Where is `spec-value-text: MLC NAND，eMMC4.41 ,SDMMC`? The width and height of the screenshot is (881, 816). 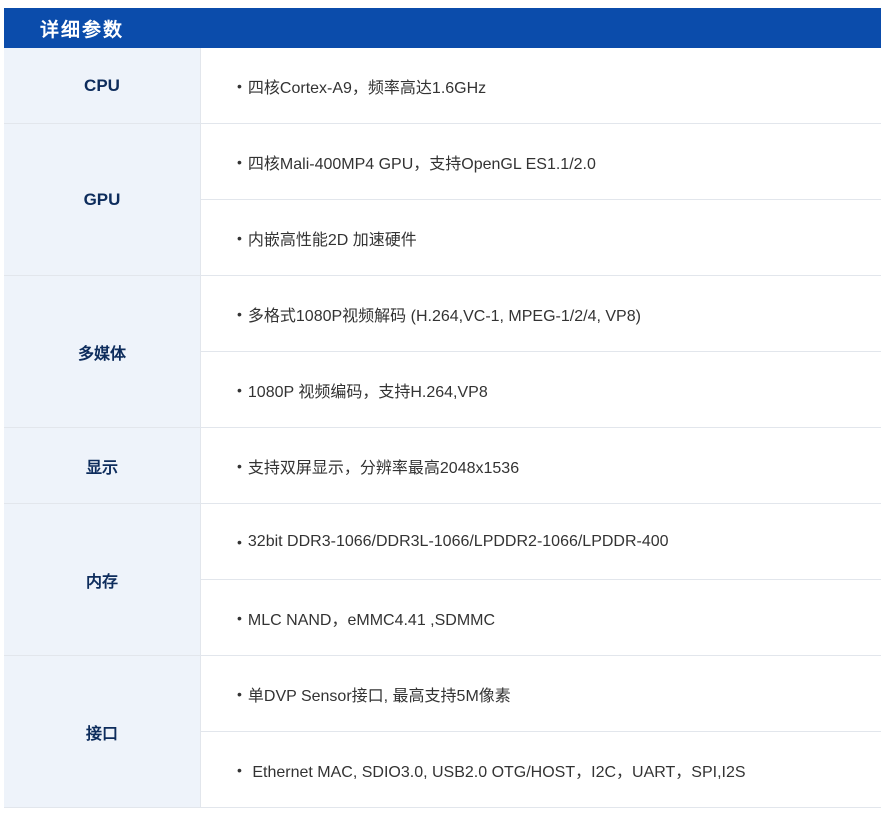
spec-value-text: MLC NAND，eMMC4.41 ,SDMMC is located at coordinates (371, 620).